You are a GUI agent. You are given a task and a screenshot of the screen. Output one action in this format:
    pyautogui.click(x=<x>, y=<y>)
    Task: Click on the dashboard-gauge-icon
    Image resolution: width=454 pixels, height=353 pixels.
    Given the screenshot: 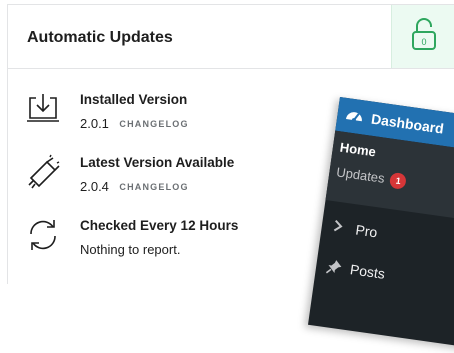 What is the action you would take?
    pyautogui.click(x=354, y=117)
    